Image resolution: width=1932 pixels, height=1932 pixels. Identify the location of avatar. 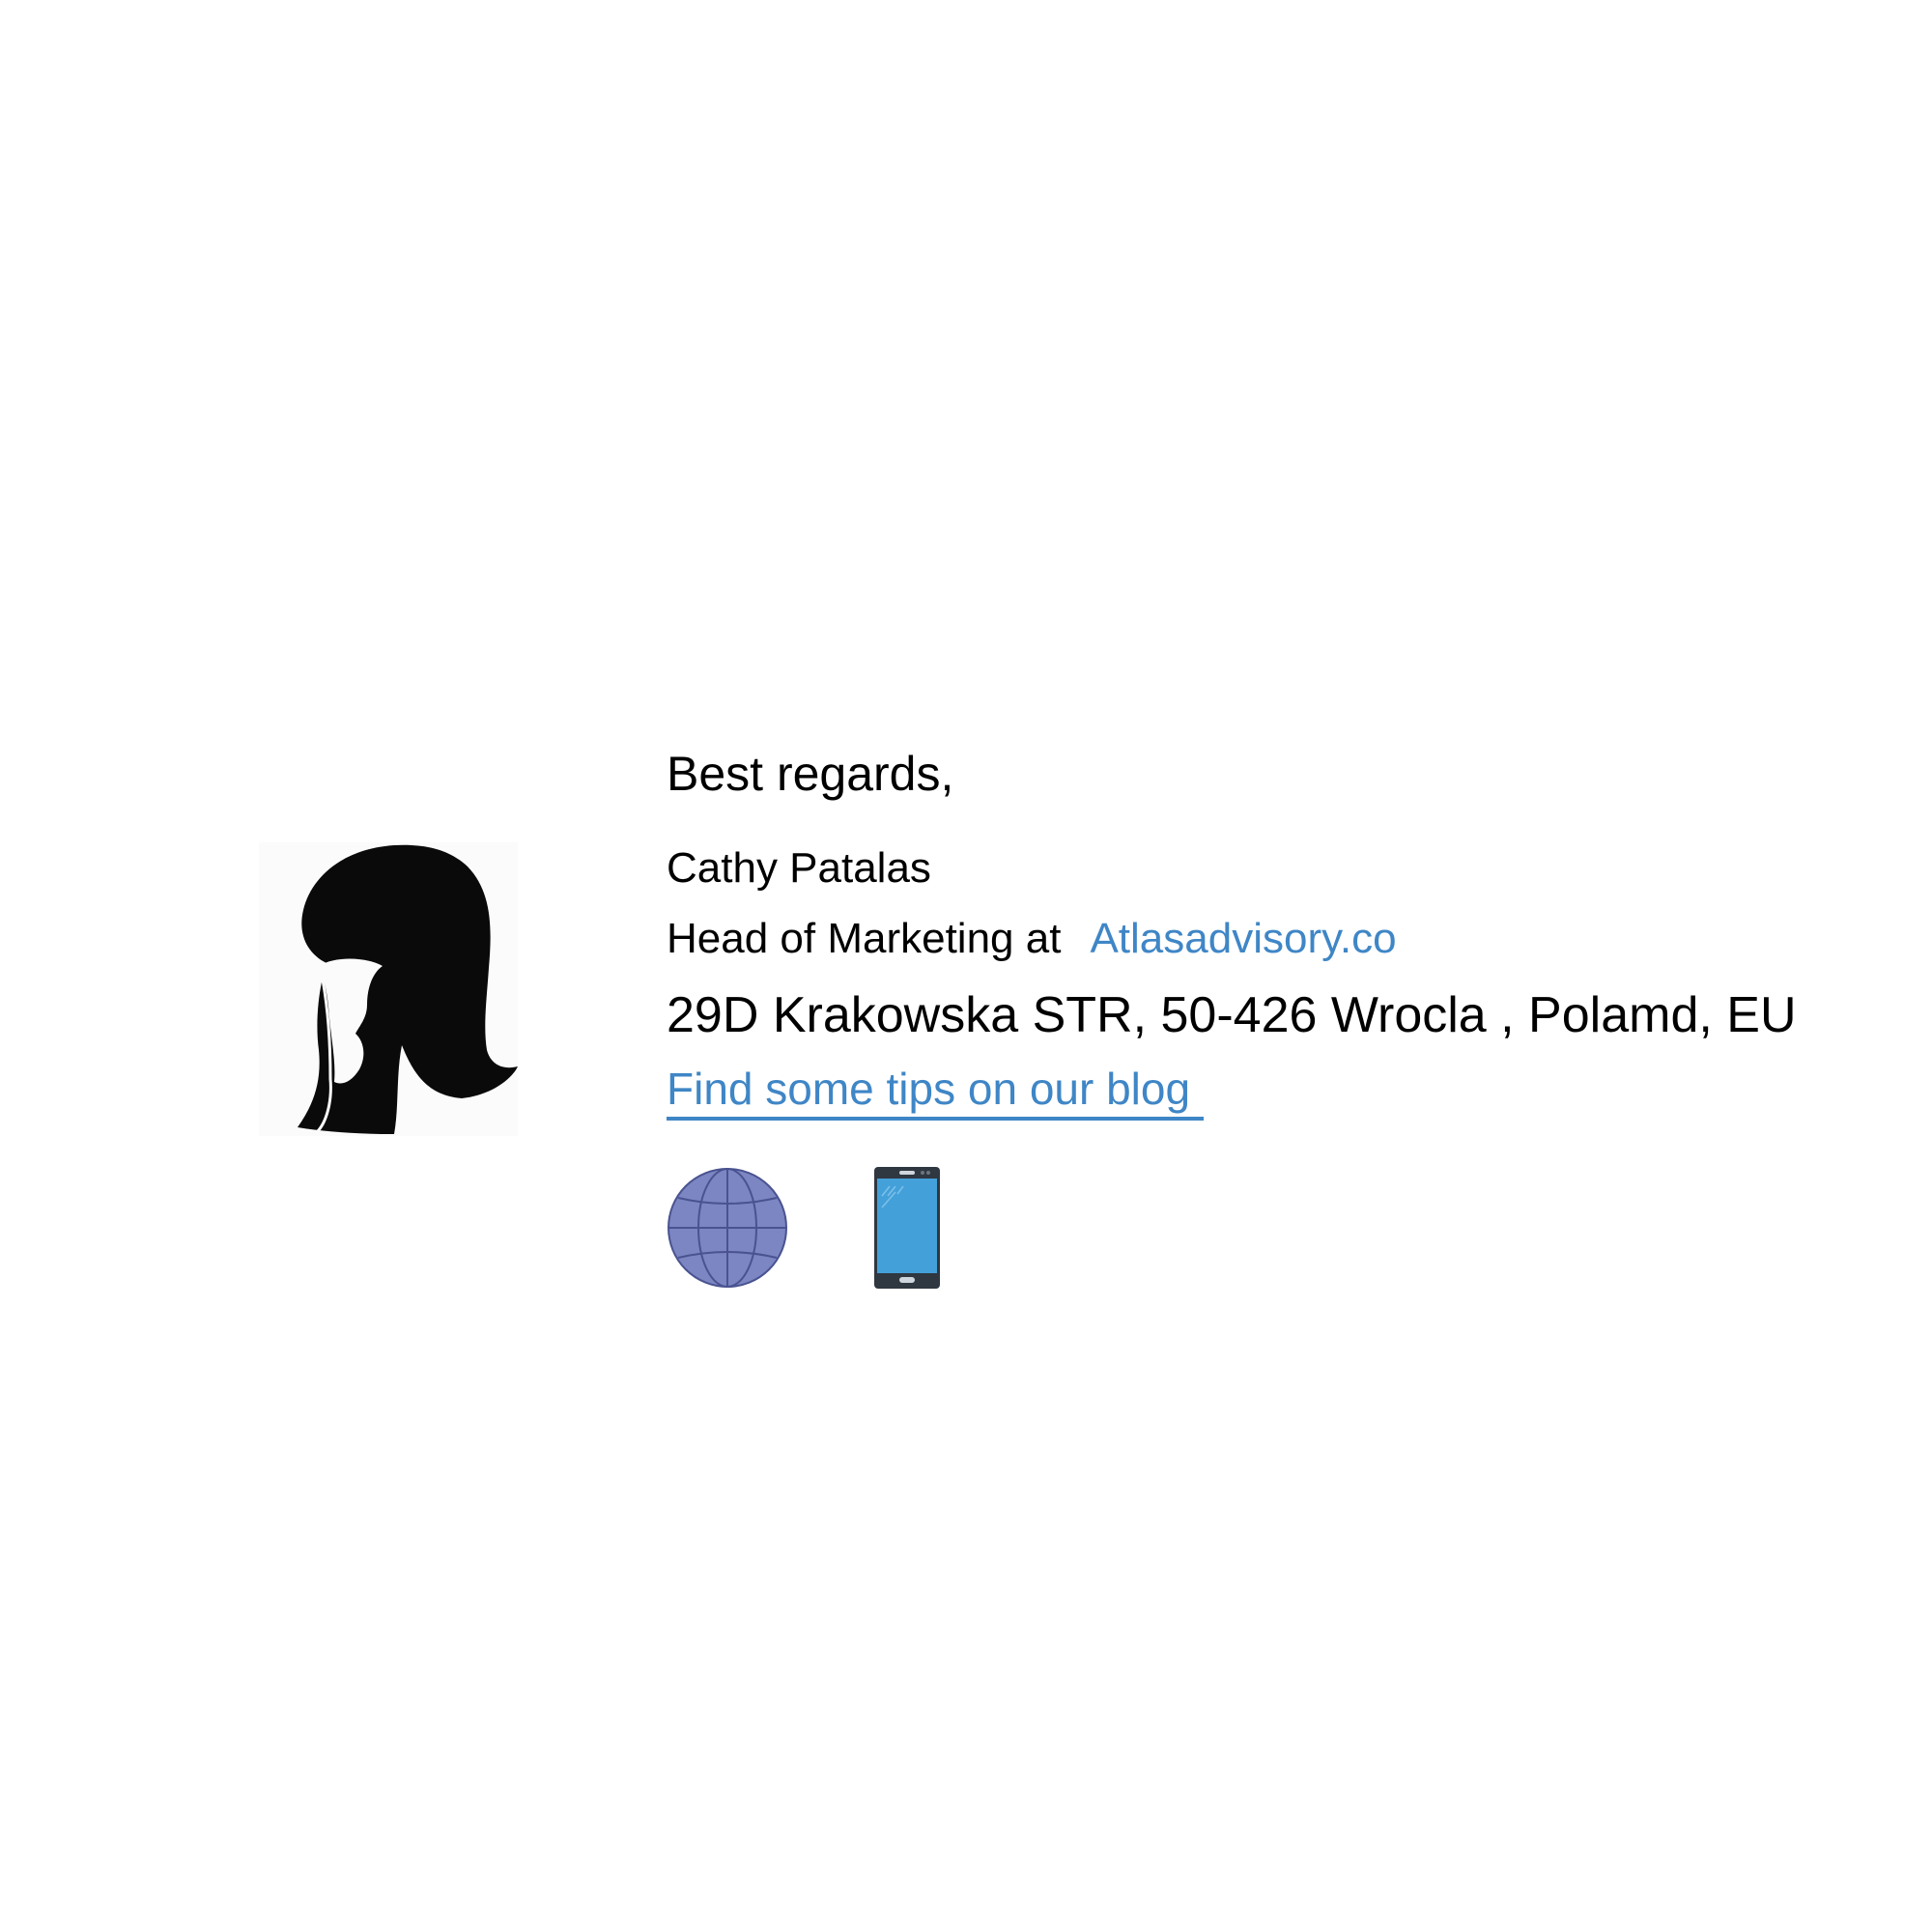
(388, 989).